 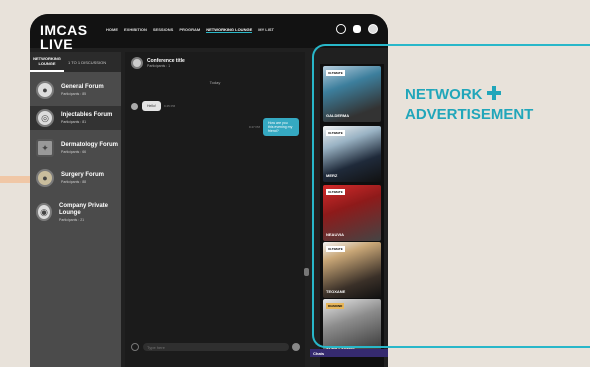 What do you see at coordinates (84, 209) in the screenshot?
I see `forum-name: Company Private Lounge` at bounding box center [84, 209].